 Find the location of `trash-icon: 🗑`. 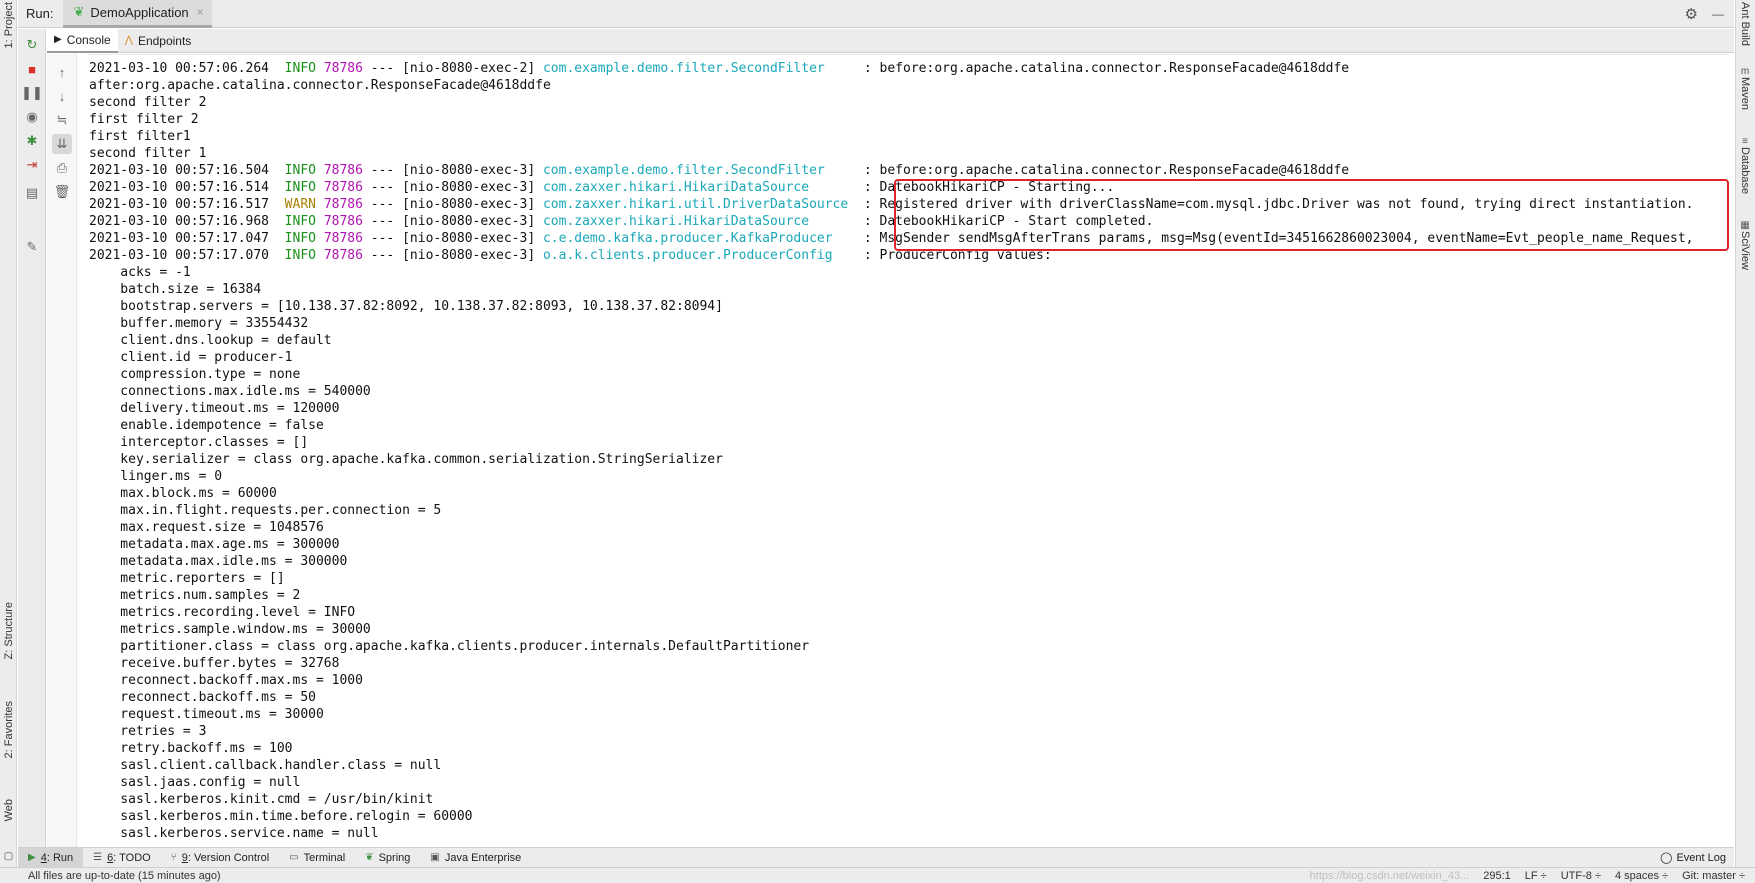

trash-icon: 🗑 is located at coordinates (62, 192).